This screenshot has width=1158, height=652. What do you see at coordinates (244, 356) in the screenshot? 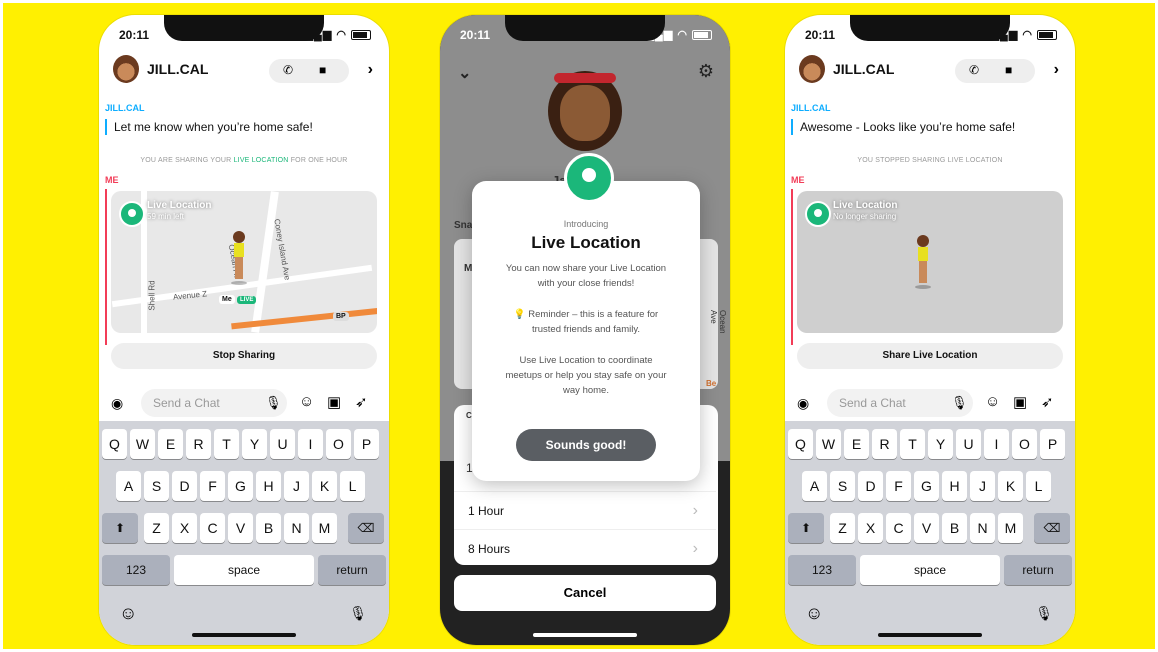
I see `stop-sharing-button: Stop Sharing` at bounding box center [244, 356].